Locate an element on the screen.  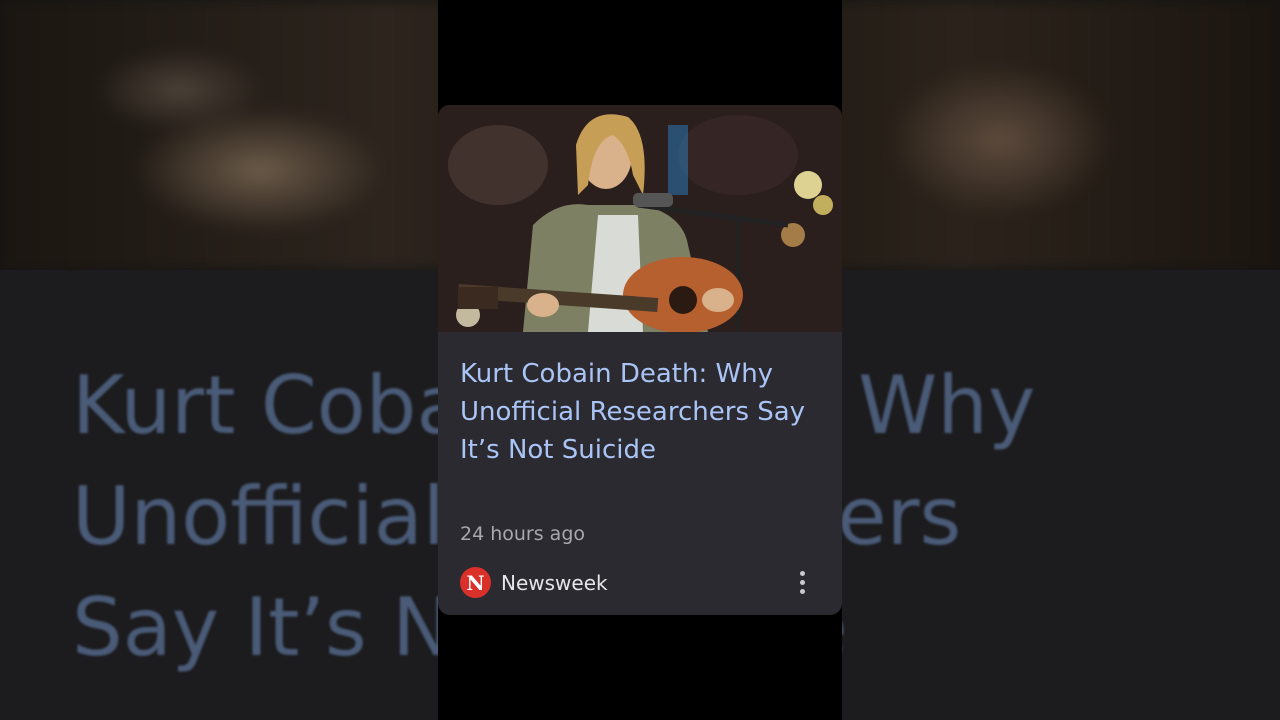
newsweek-logo-icon: N is located at coordinates (475, 582).